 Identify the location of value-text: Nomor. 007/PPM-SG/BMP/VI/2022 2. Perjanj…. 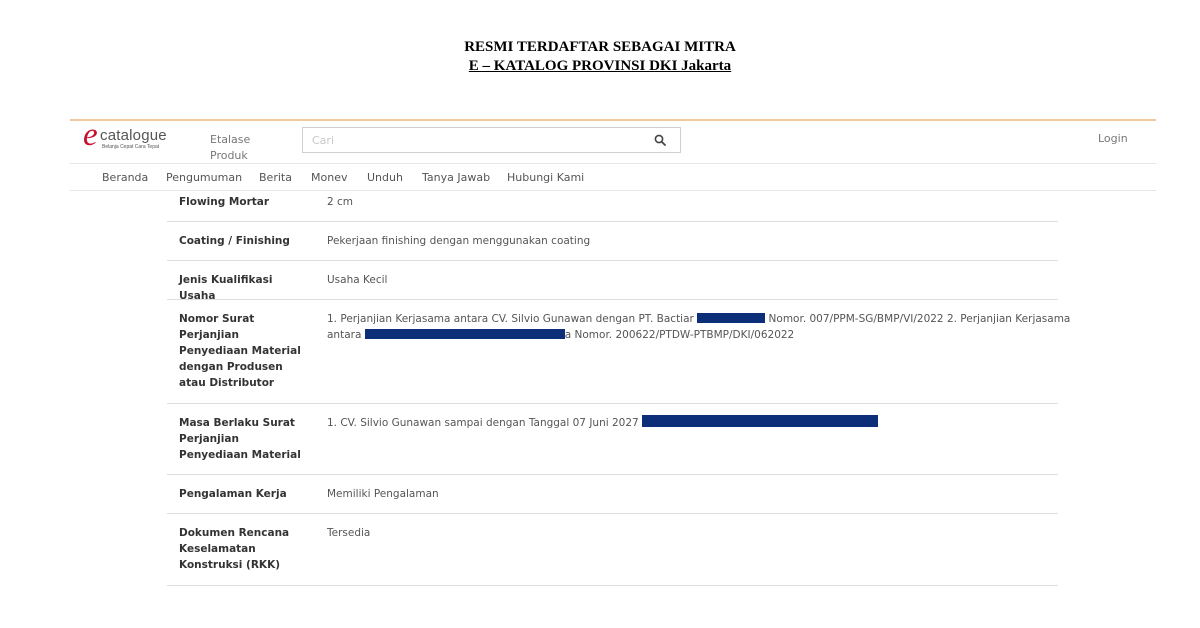
(919, 319).